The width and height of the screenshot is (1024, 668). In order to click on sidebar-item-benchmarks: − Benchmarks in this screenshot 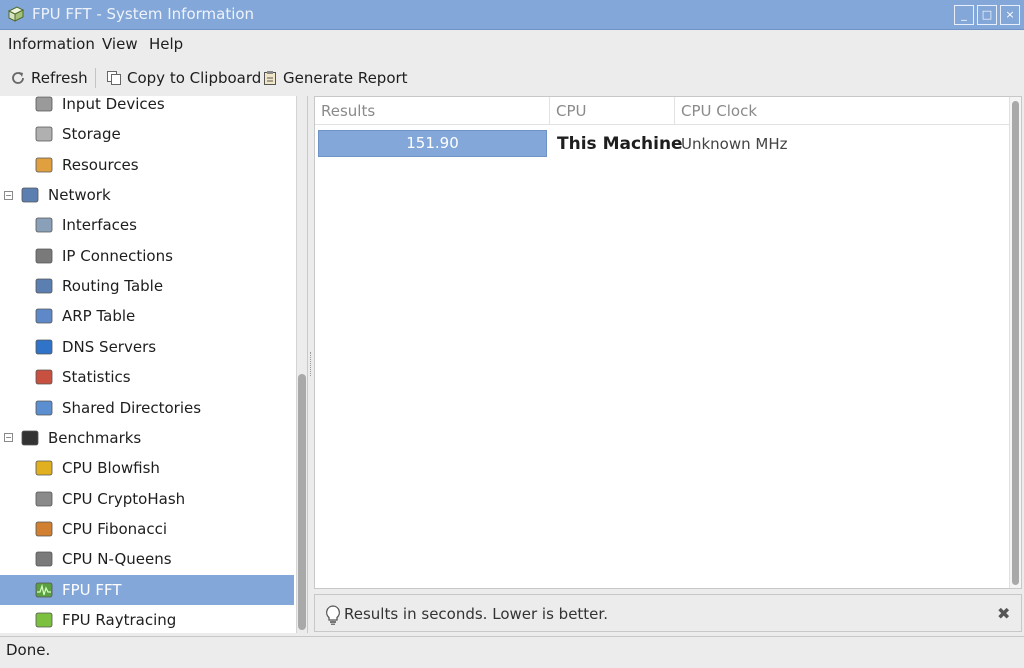, I will do `click(147, 438)`.